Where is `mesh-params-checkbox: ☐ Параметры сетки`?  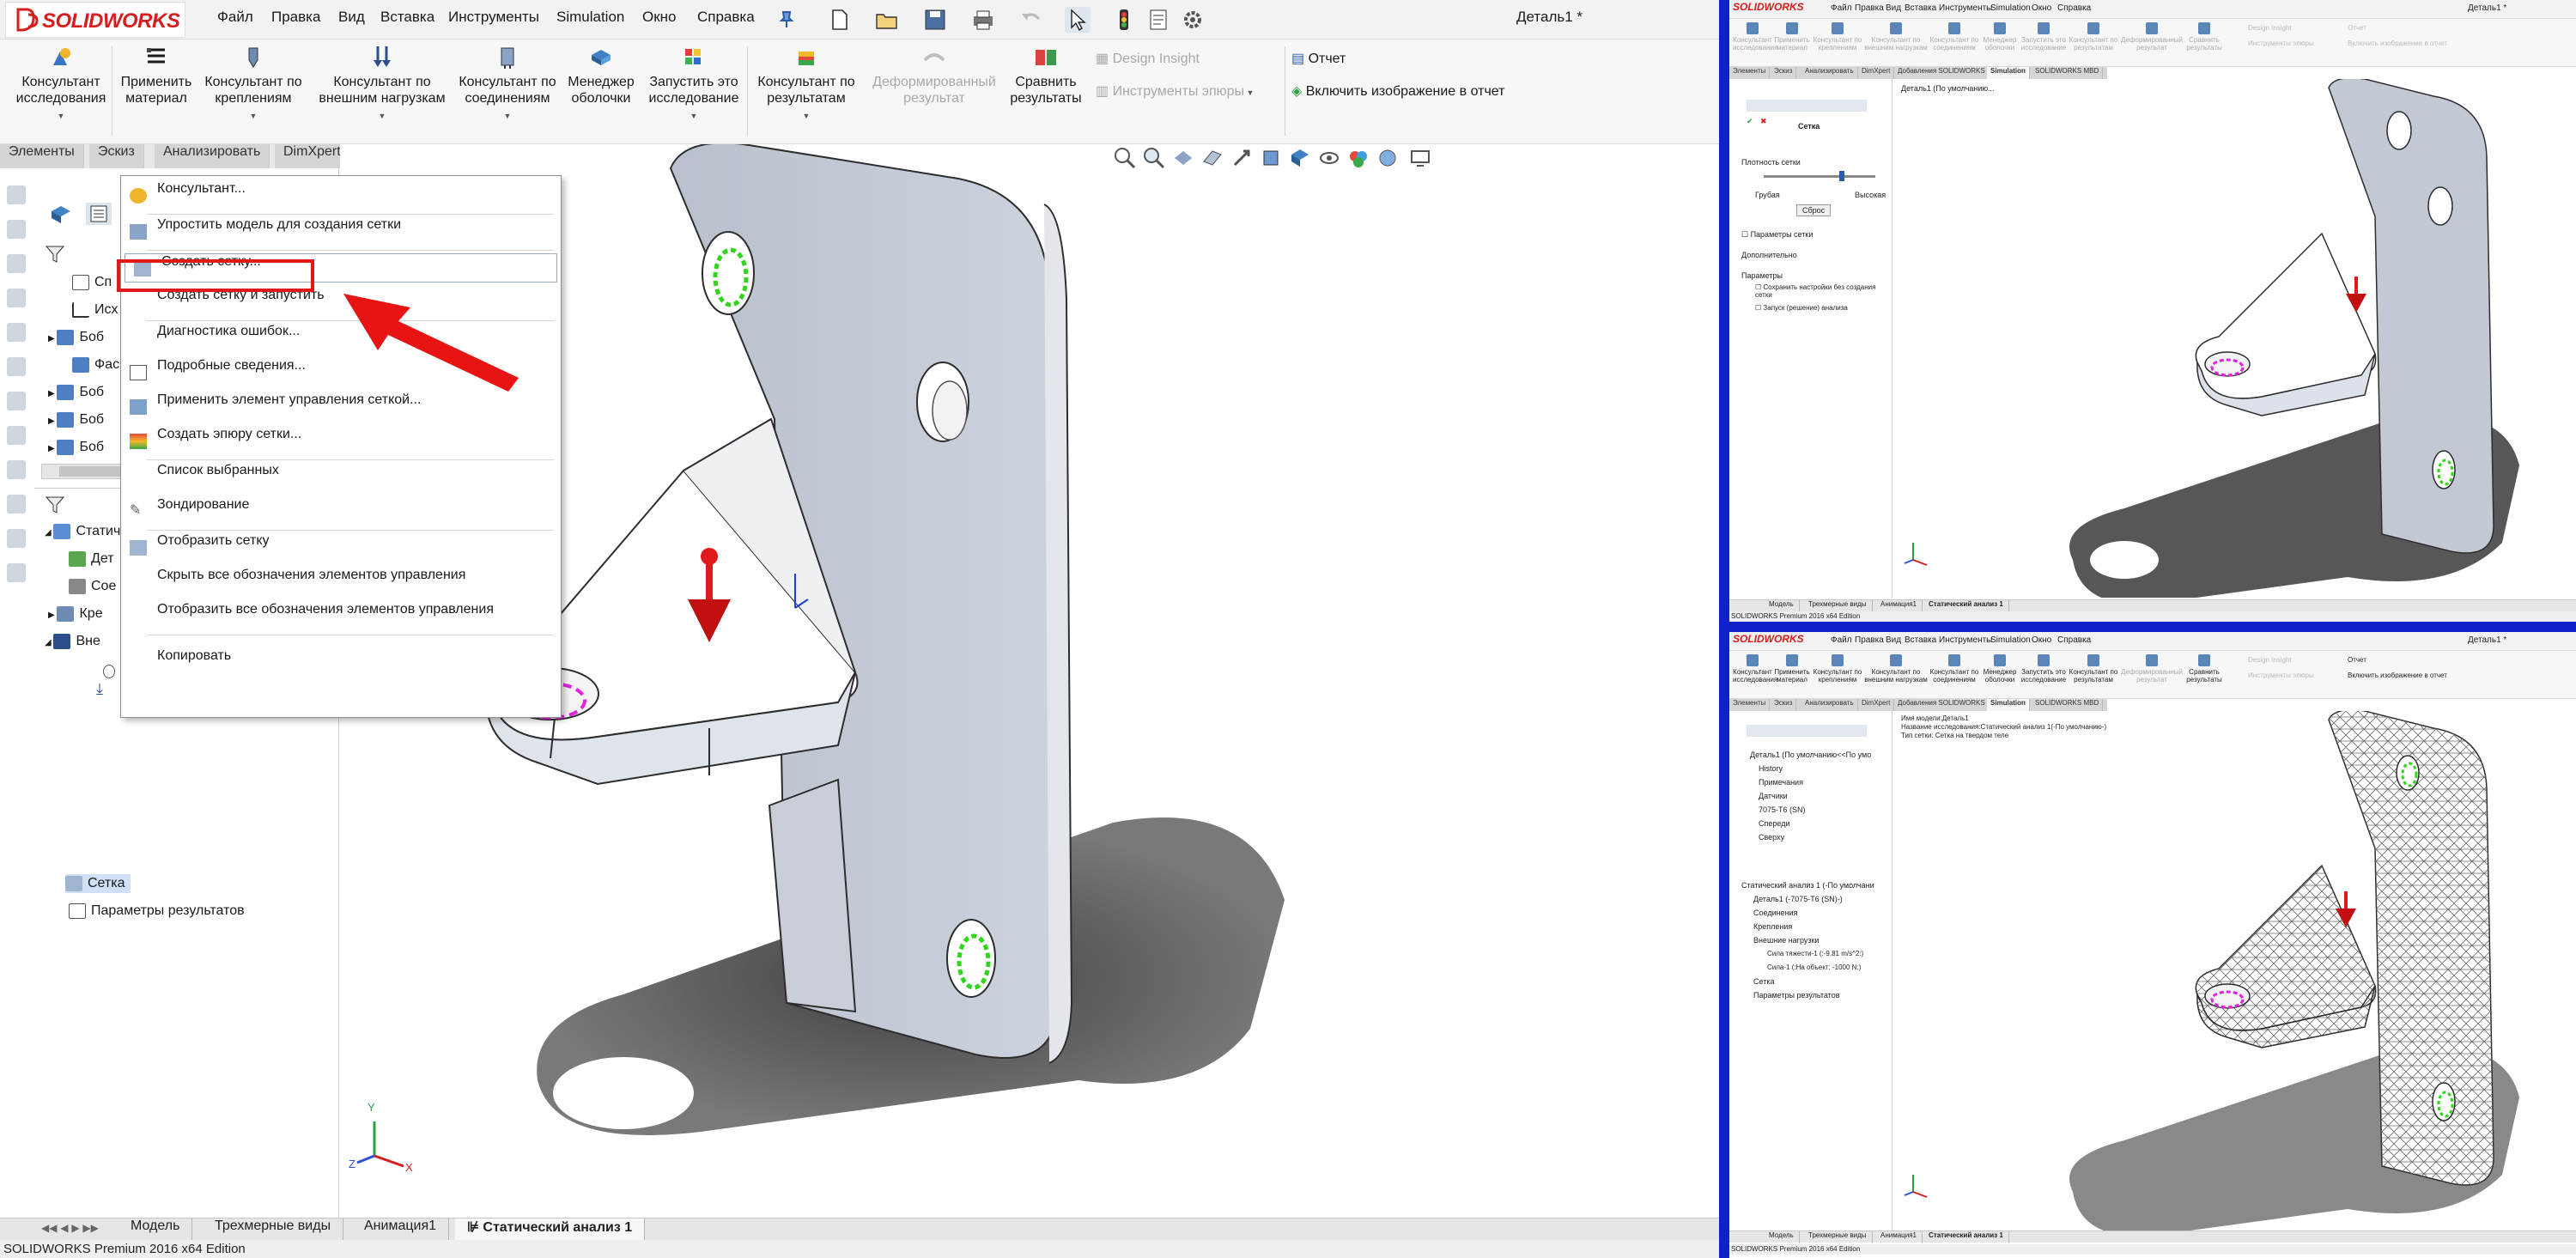 mesh-params-checkbox: ☐ Параметры сетки is located at coordinates (1777, 235).